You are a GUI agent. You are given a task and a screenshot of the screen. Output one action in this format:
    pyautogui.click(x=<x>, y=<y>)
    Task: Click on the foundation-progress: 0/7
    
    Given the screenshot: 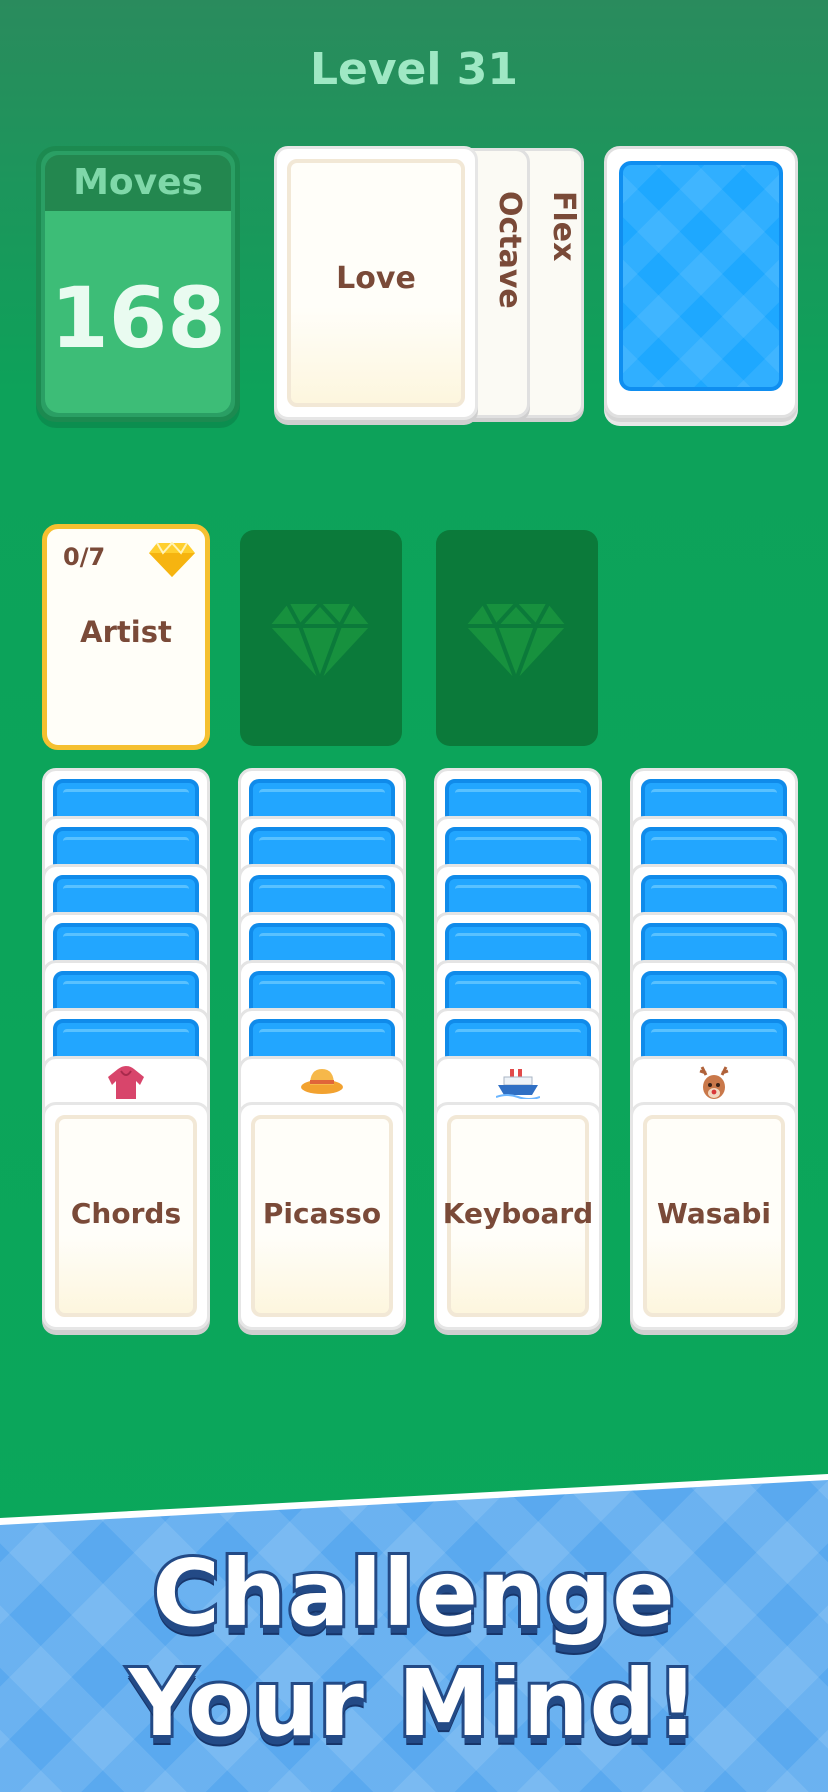 What is the action you would take?
    pyautogui.click(x=84, y=557)
    